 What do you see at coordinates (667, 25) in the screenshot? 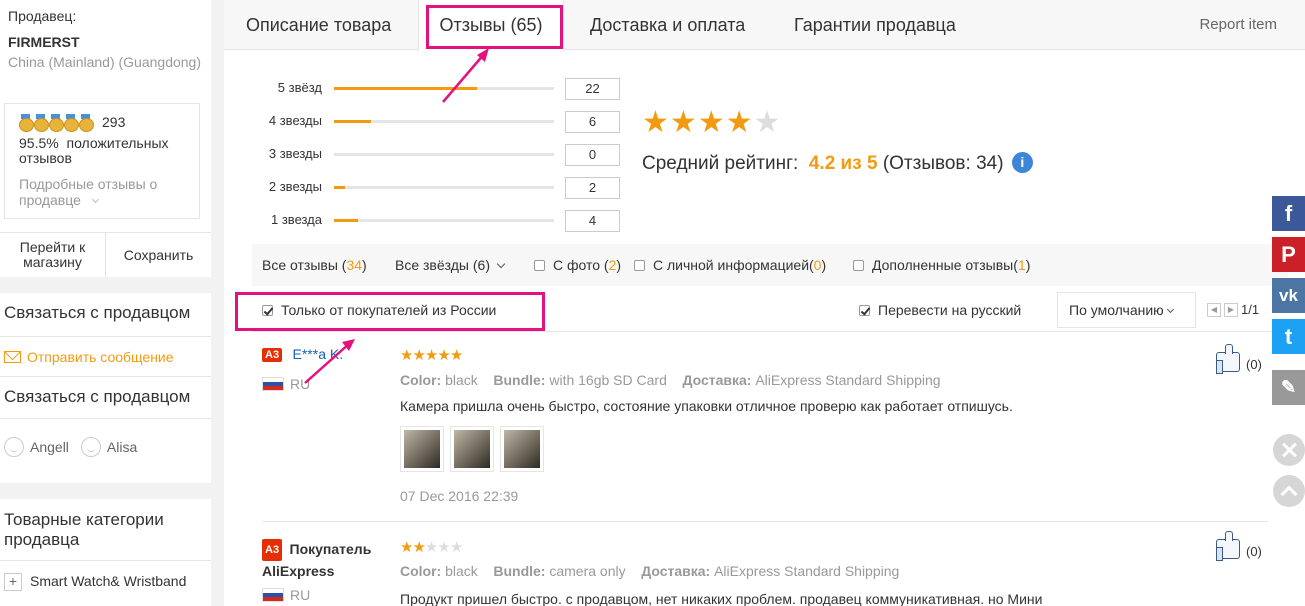
I see `tab-shipping: Доставка и оплата` at bounding box center [667, 25].